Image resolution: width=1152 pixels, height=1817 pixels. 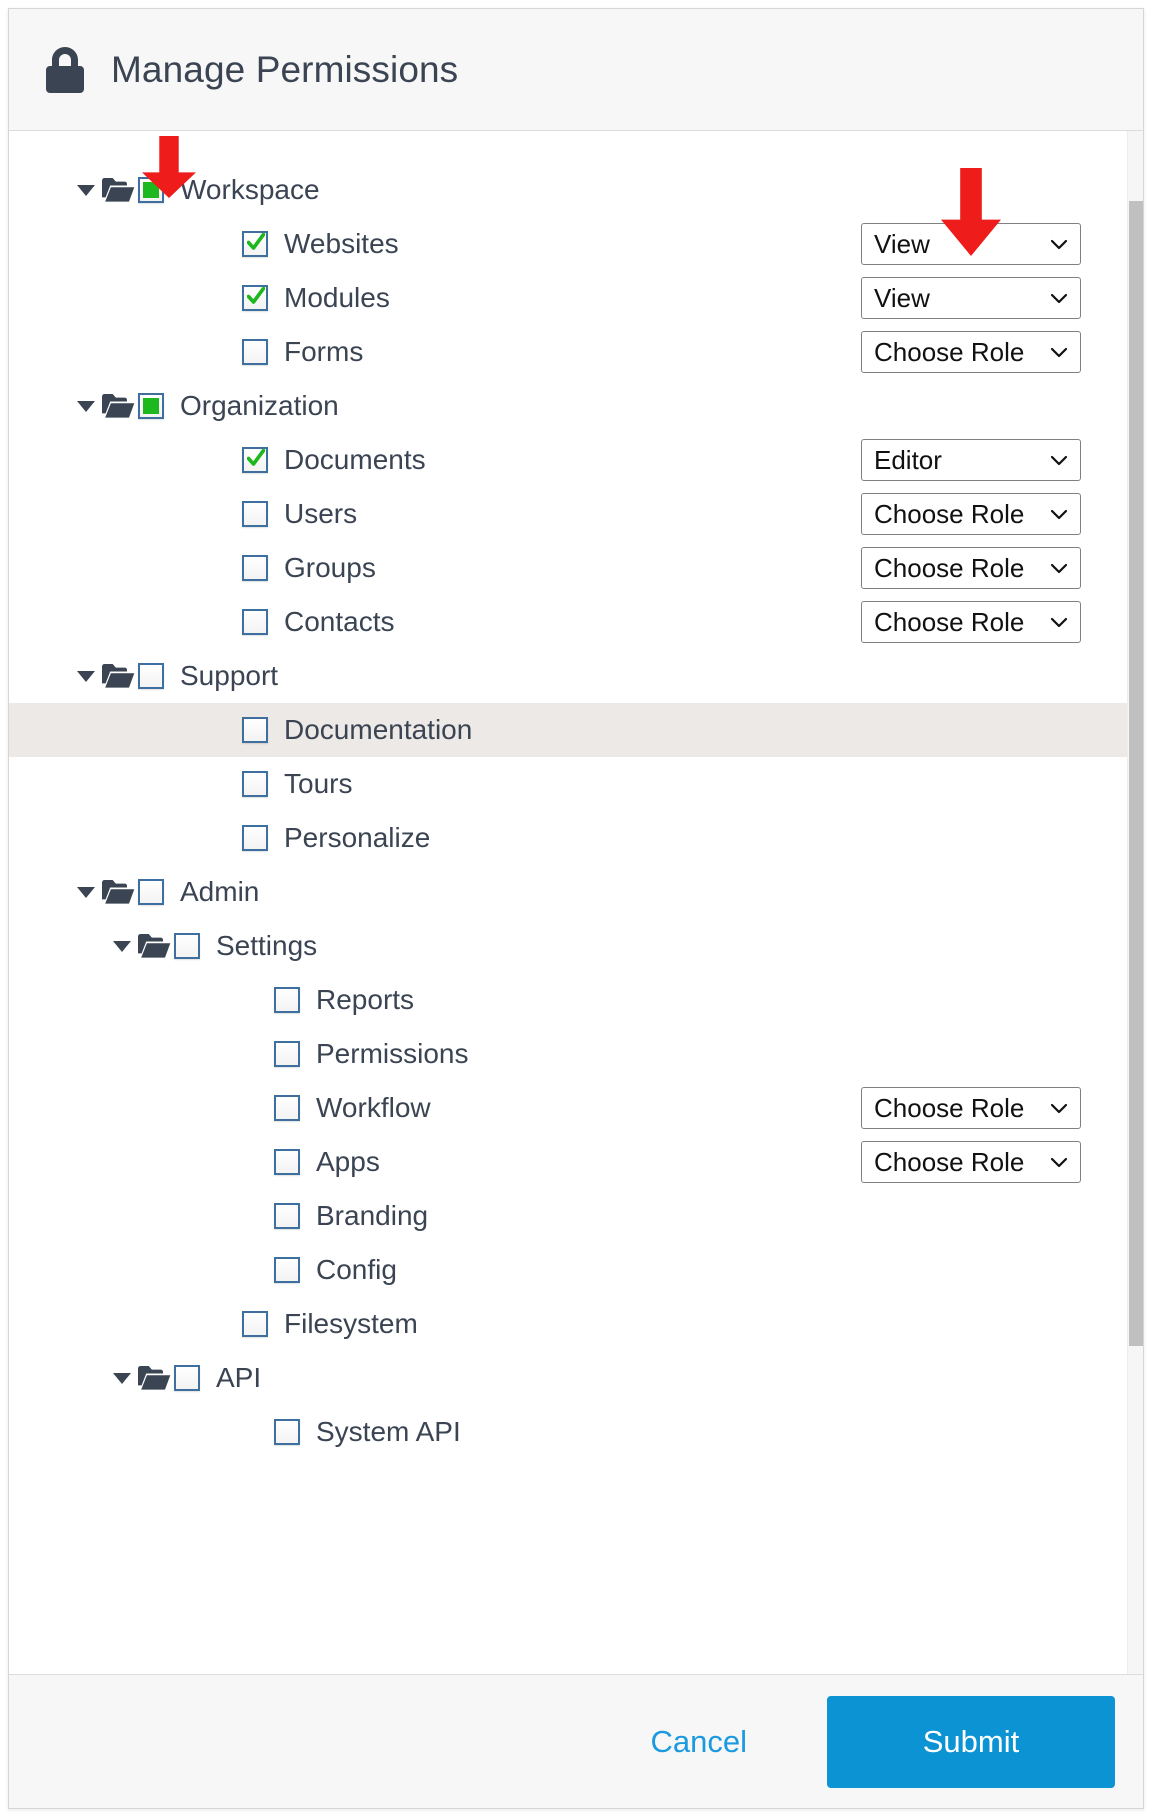 What do you see at coordinates (287, 1108) in the screenshot?
I see `checkbox-workflow` at bounding box center [287, 1108].